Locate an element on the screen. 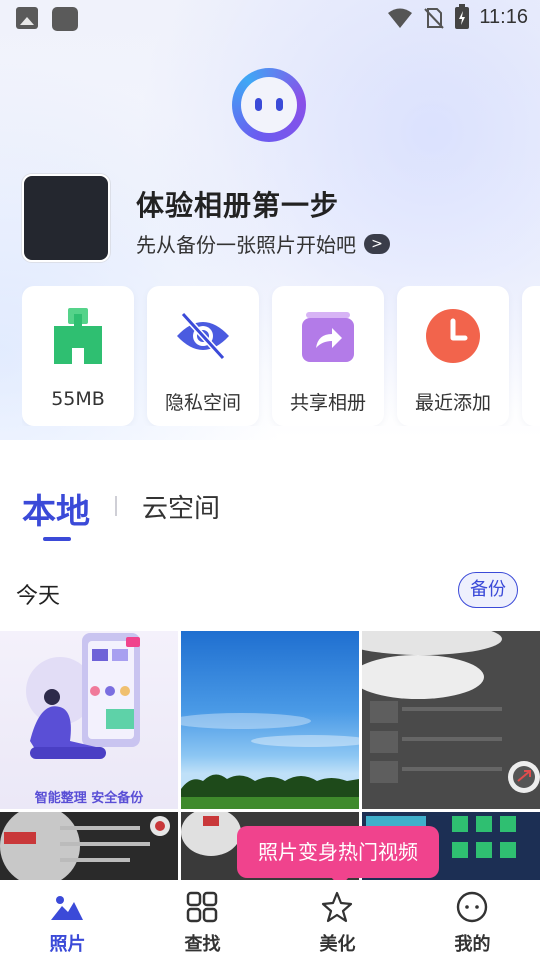 The width and height of the screenshot is (540, 960). nav-photos: 照片 is located at coordinates (67, 920).